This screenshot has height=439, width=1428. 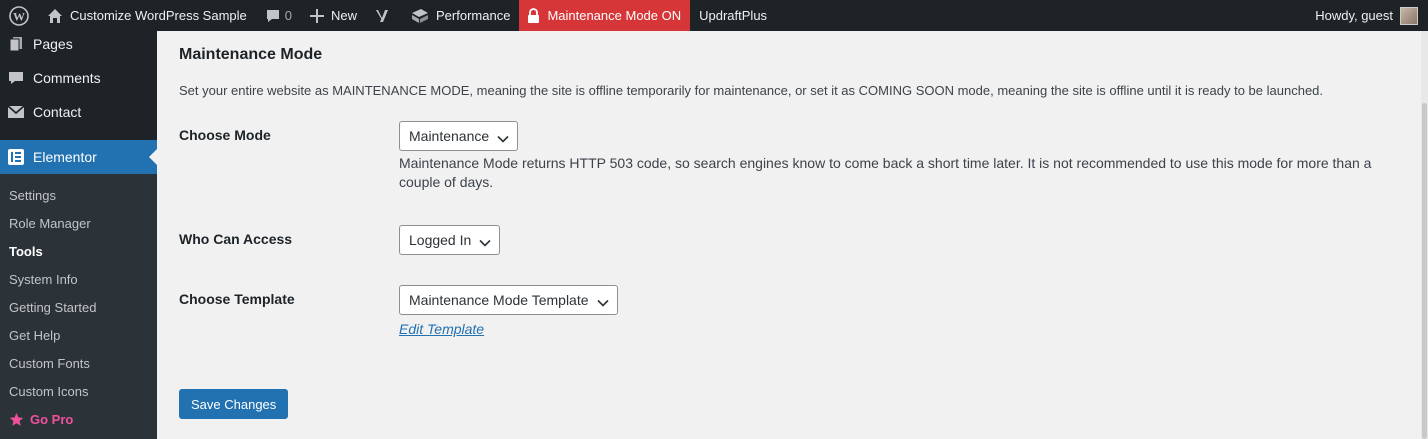 I want to click on menu-item-label: Comments, so click(x=67, y=78).